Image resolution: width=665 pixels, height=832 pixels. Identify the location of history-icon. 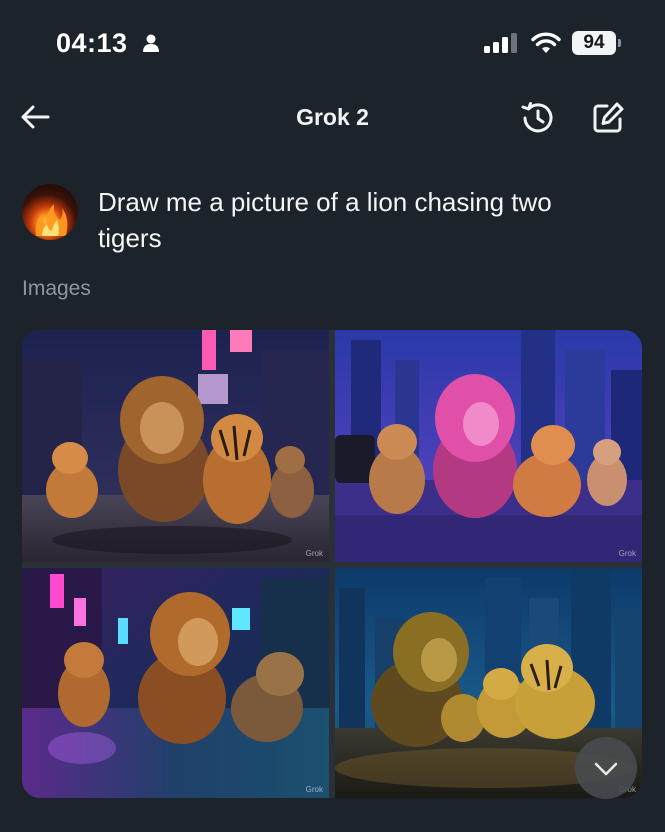
(538, 118).